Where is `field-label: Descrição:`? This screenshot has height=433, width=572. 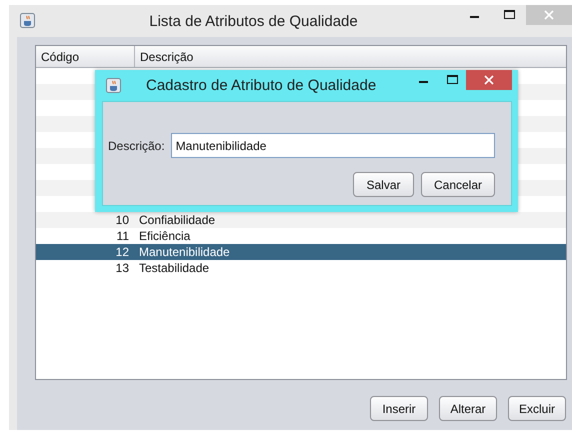 field-label: Descrição: is located at coordinates (136, 145).